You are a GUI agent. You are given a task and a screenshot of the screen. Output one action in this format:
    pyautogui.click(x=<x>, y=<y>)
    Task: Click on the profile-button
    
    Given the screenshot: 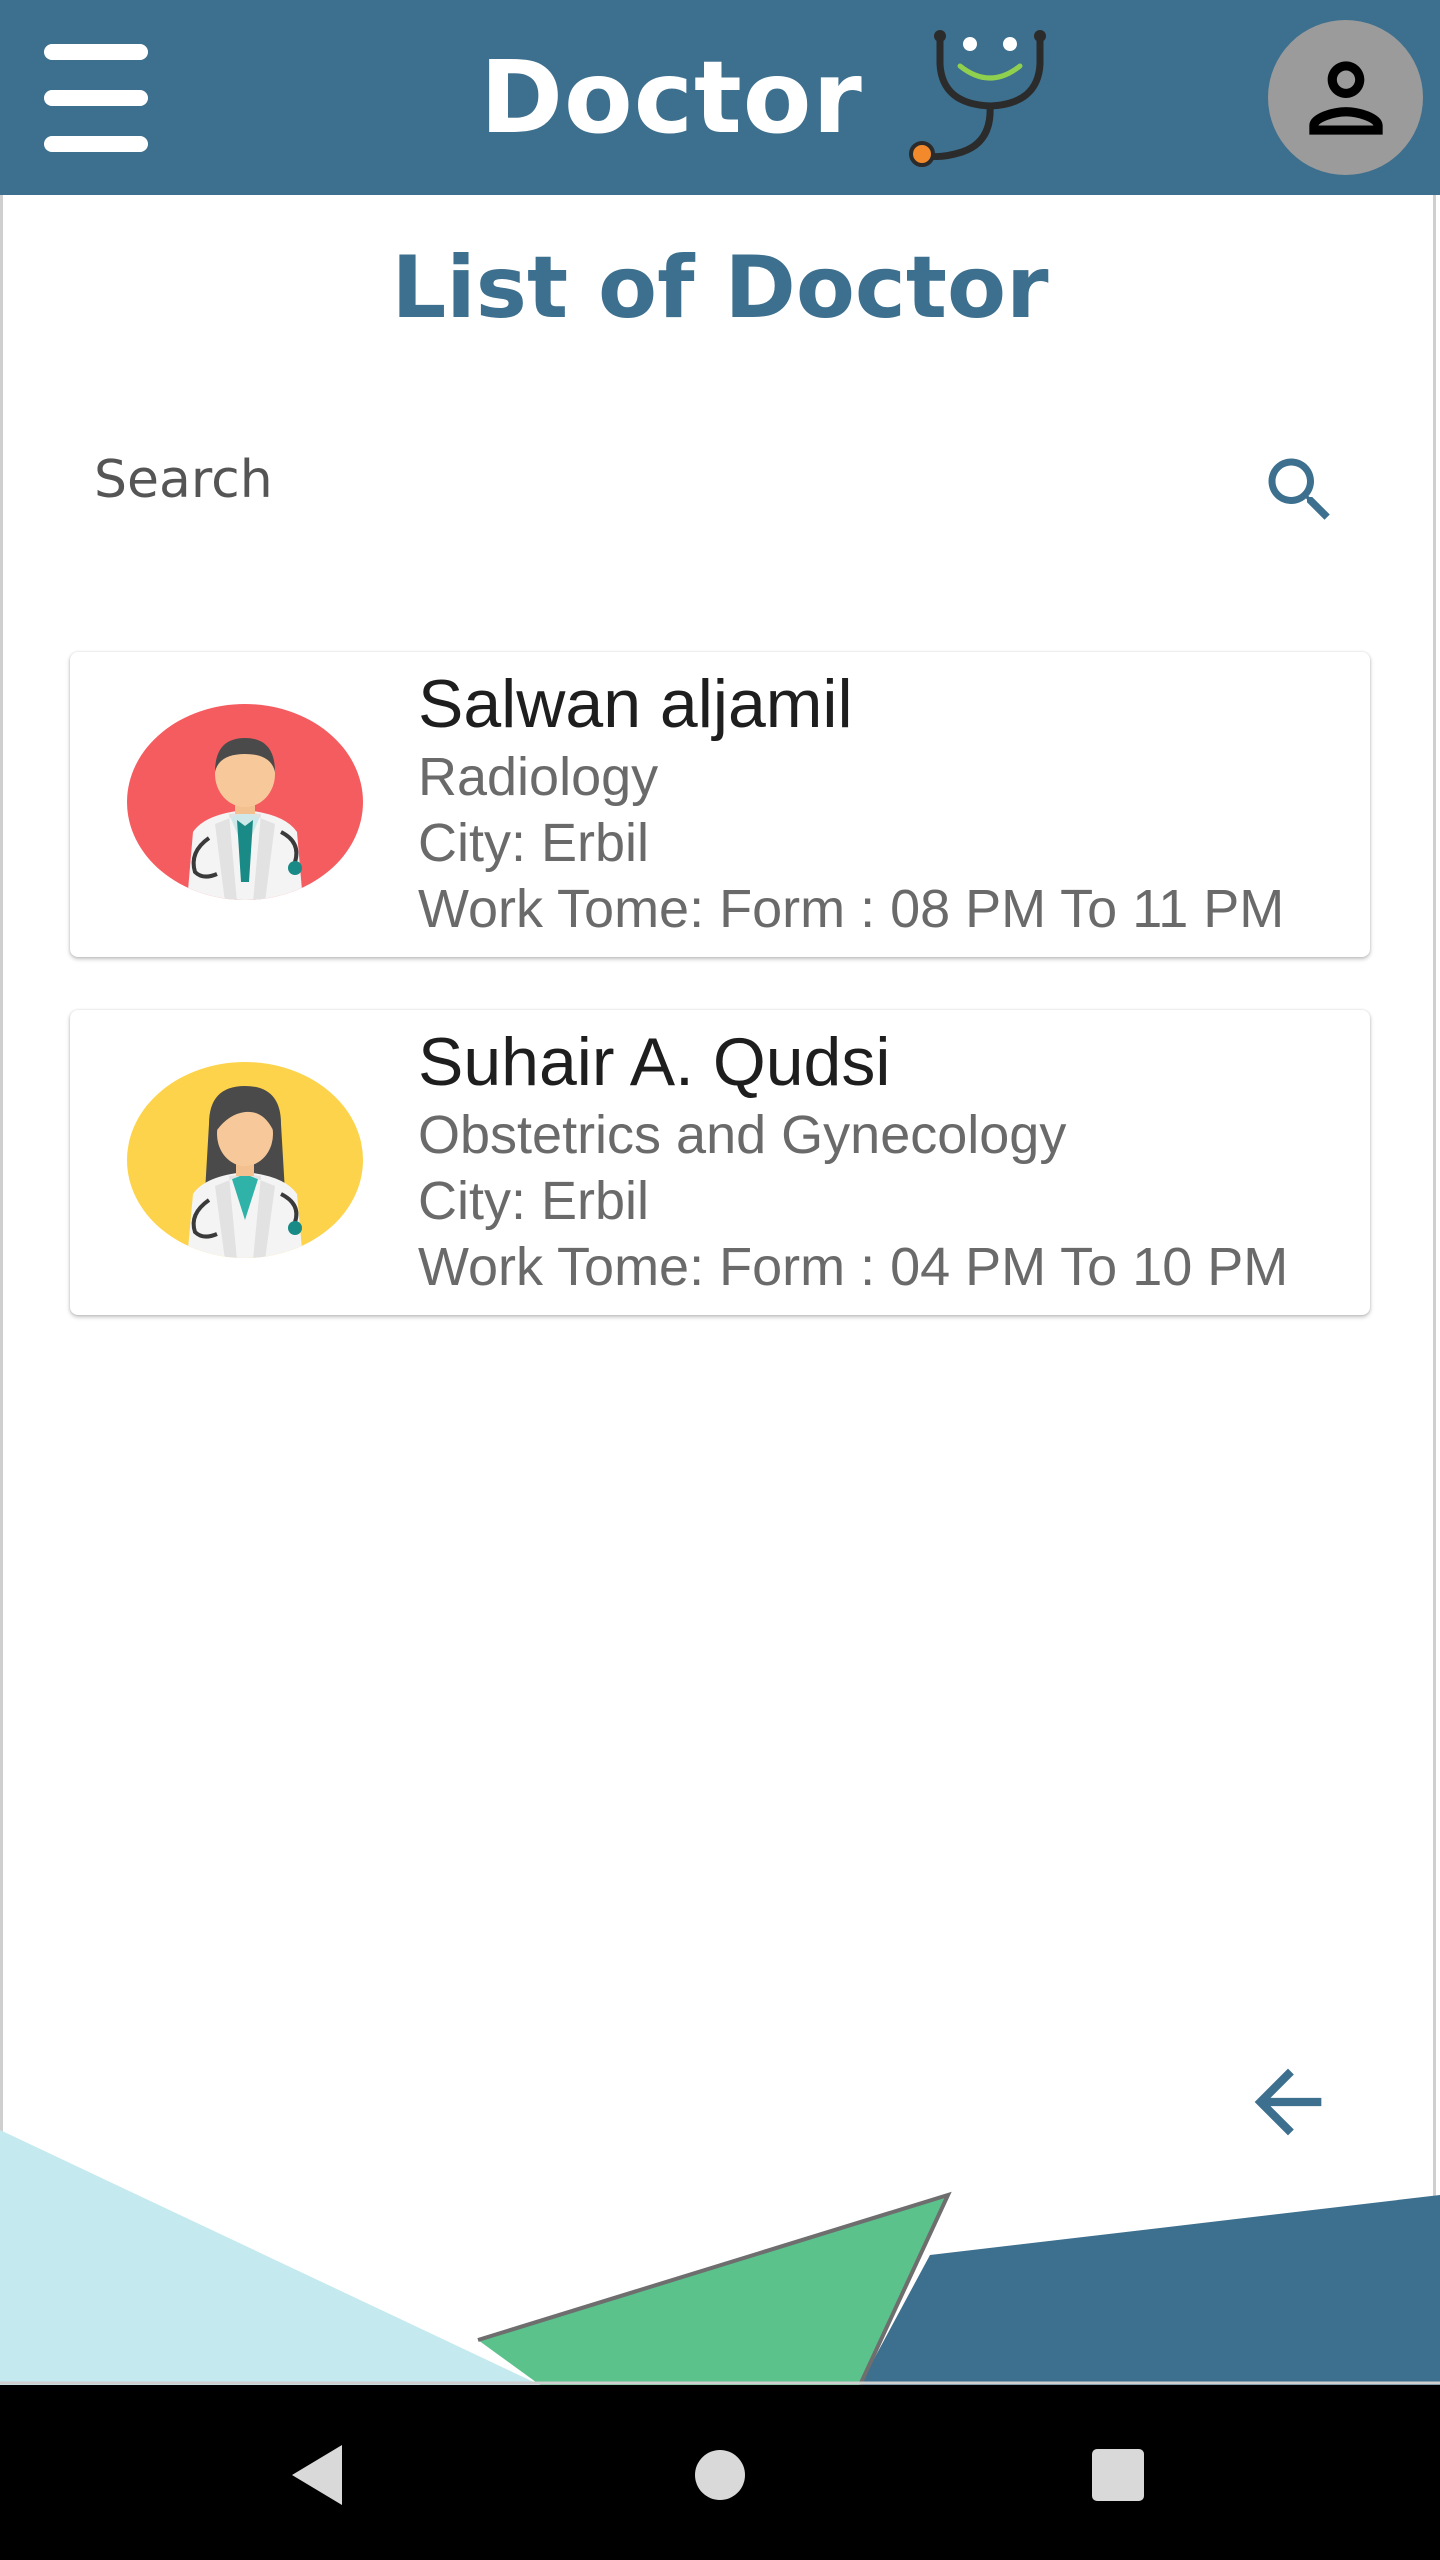 What is the action you would take?
    pyautogui.click(x=1345, y=97)
    